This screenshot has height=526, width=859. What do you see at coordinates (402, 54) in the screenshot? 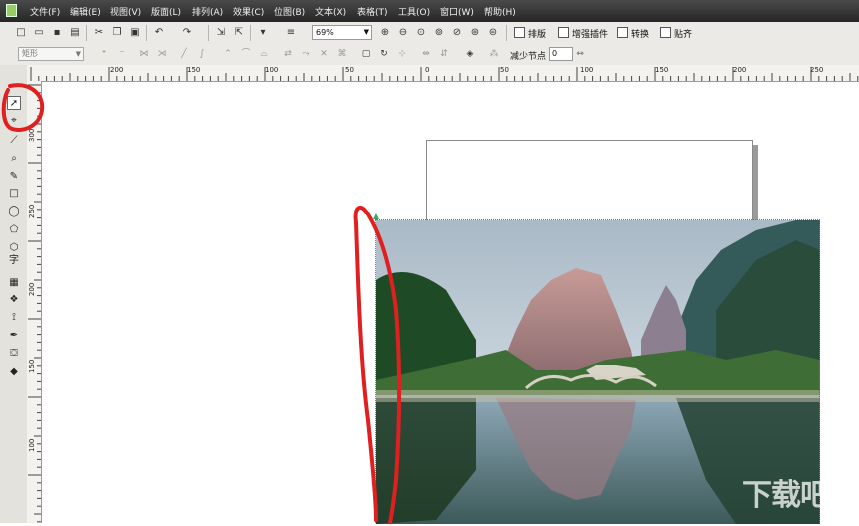
I see `align-nodes-icon: ⊹` at bounding box center [402, 54].